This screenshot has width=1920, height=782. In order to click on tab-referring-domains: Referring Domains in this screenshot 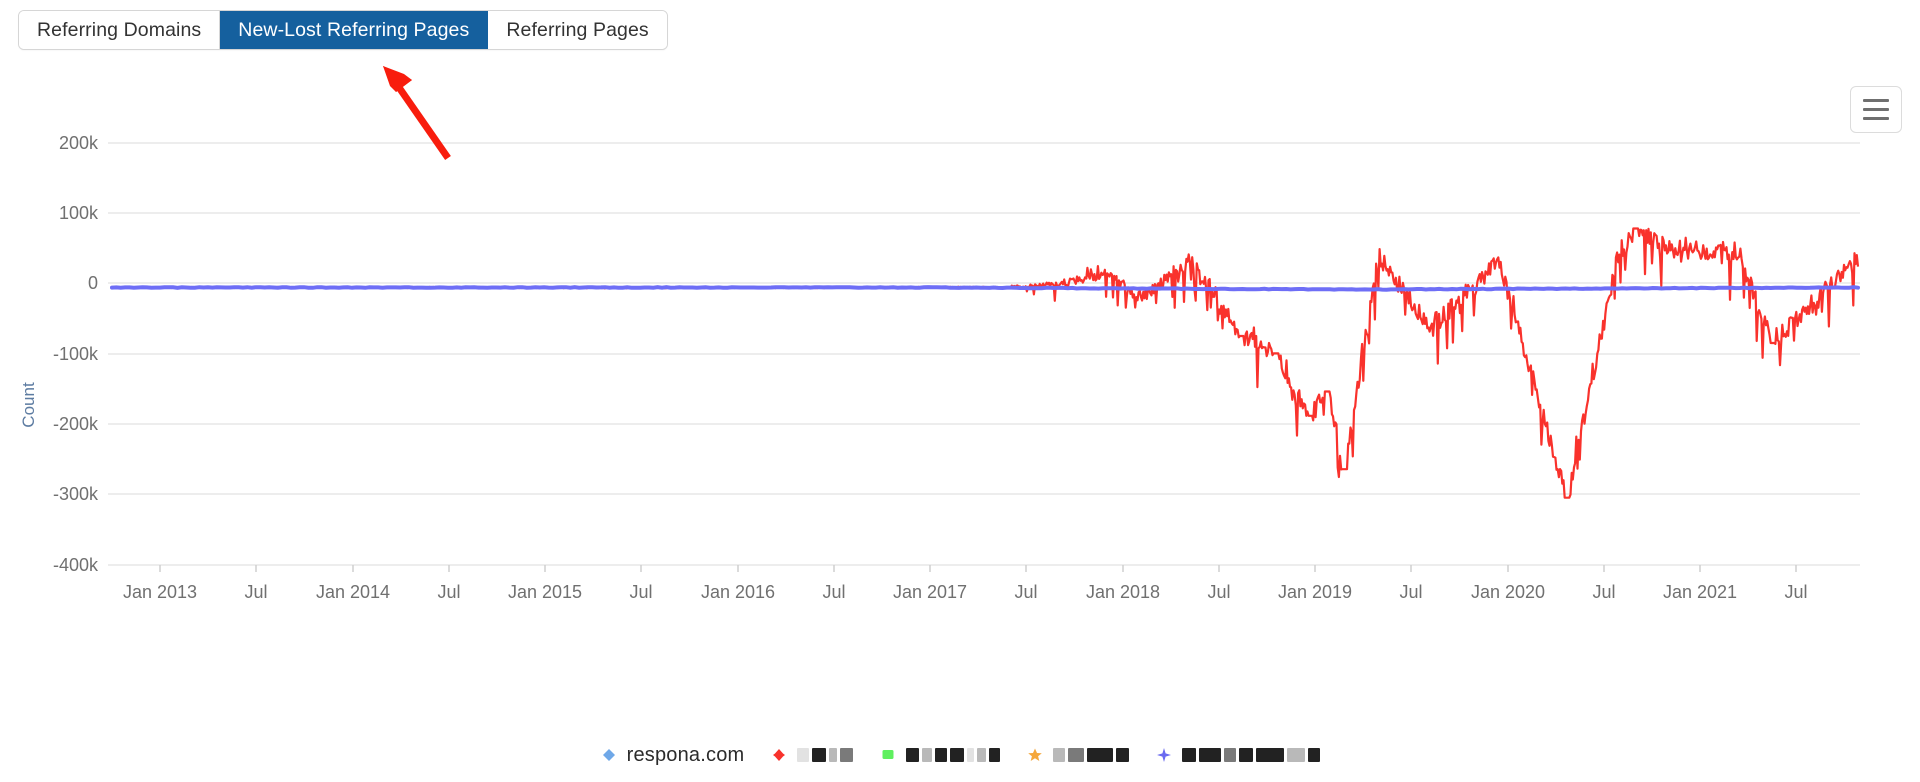, I will do `click(120, 30)`.